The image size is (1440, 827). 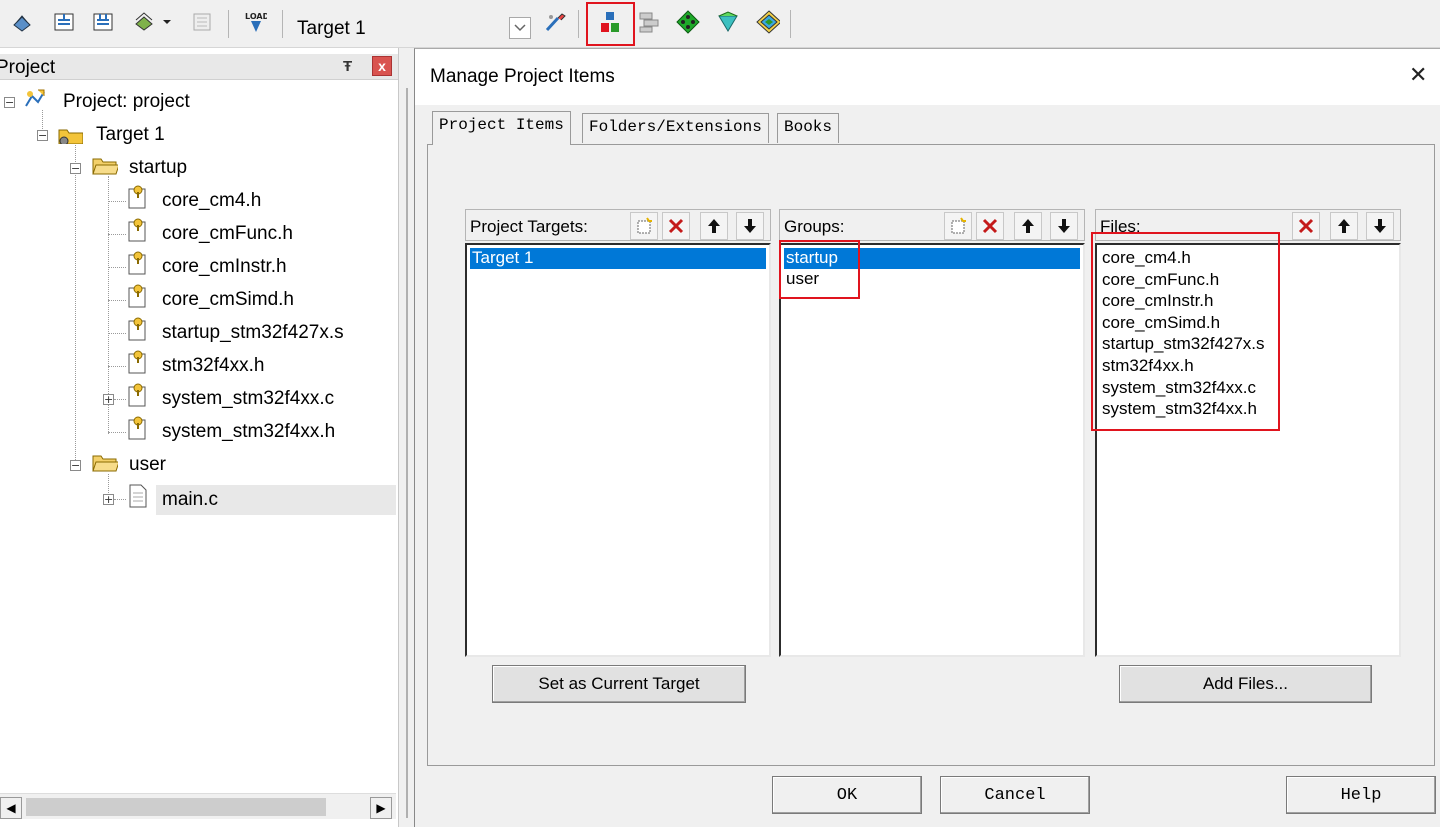 I want to click on list-item: Target 1, so click(x=618, y=258).